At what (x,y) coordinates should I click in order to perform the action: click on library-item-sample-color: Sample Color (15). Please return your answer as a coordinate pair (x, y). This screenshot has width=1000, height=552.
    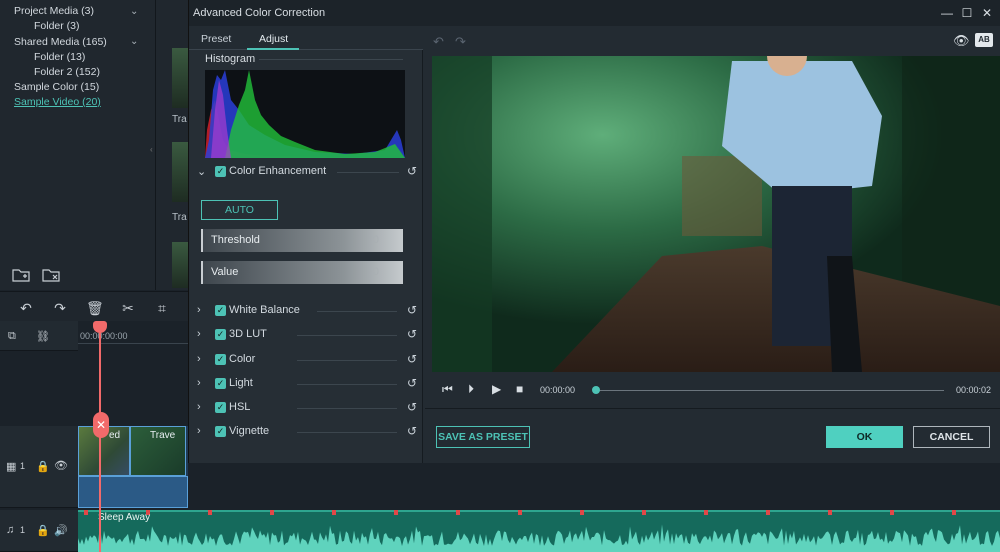
    Looking at the image, I should click on (56, 87).